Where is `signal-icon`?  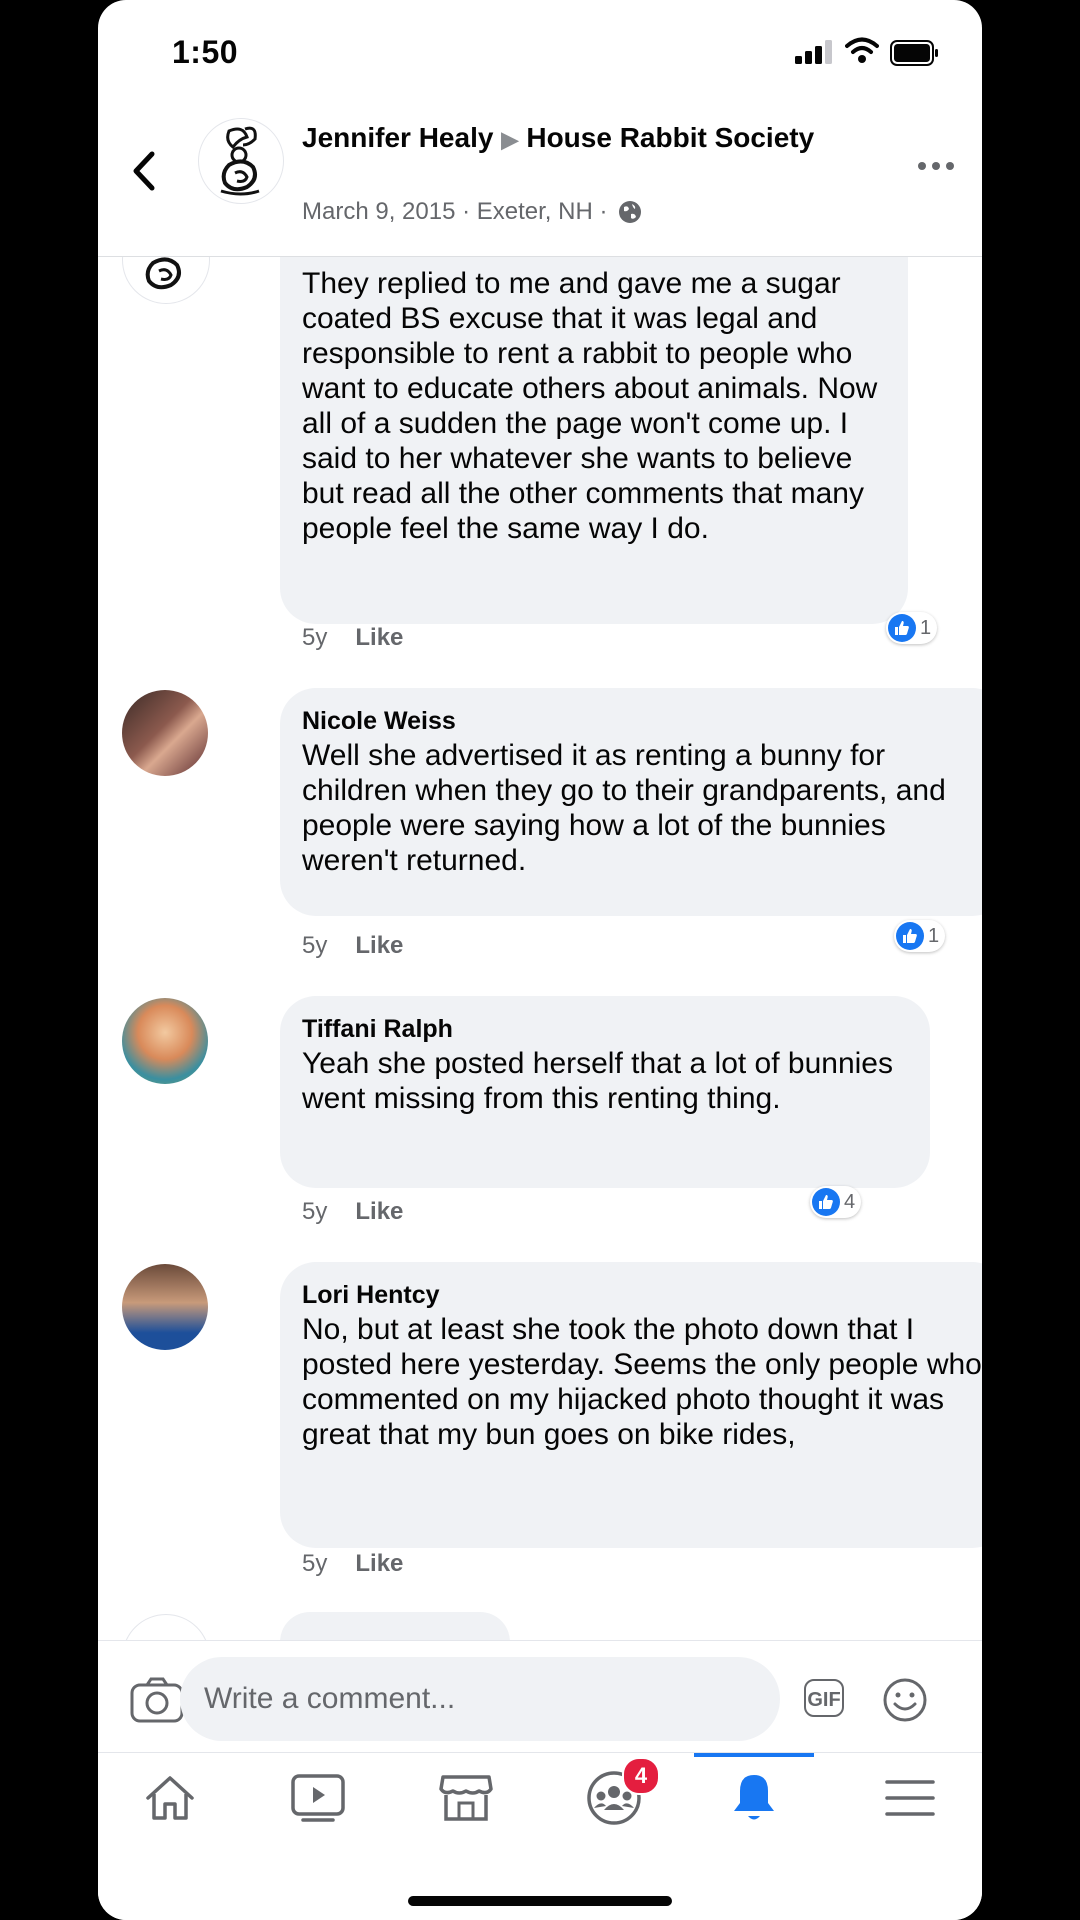 signal-icon is located at coordinates (813, 52).